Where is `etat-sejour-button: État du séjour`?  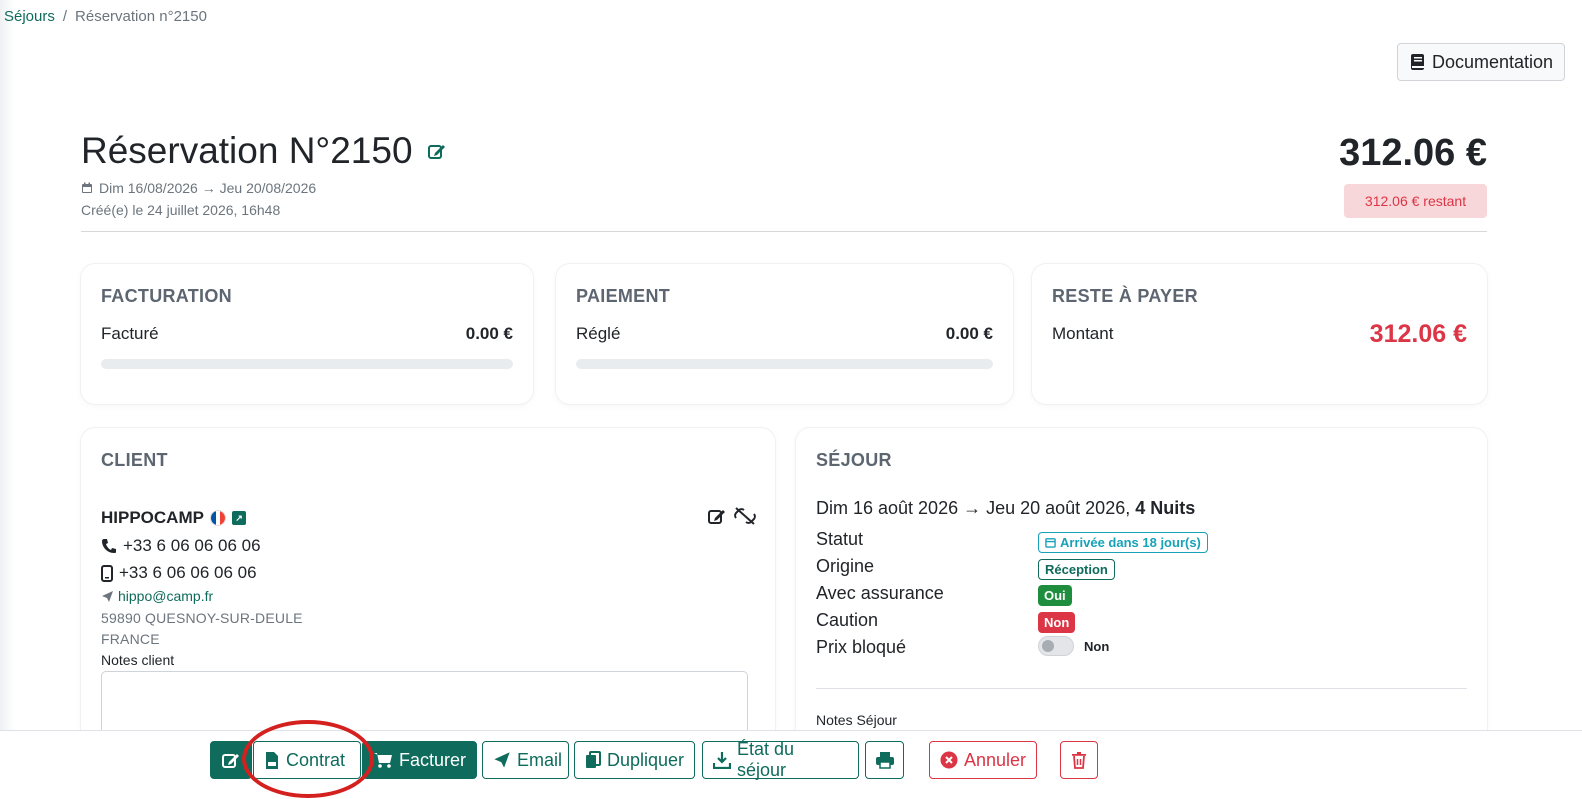 etat-sejour-button: État du séjour is located at coordinates (780, 759).